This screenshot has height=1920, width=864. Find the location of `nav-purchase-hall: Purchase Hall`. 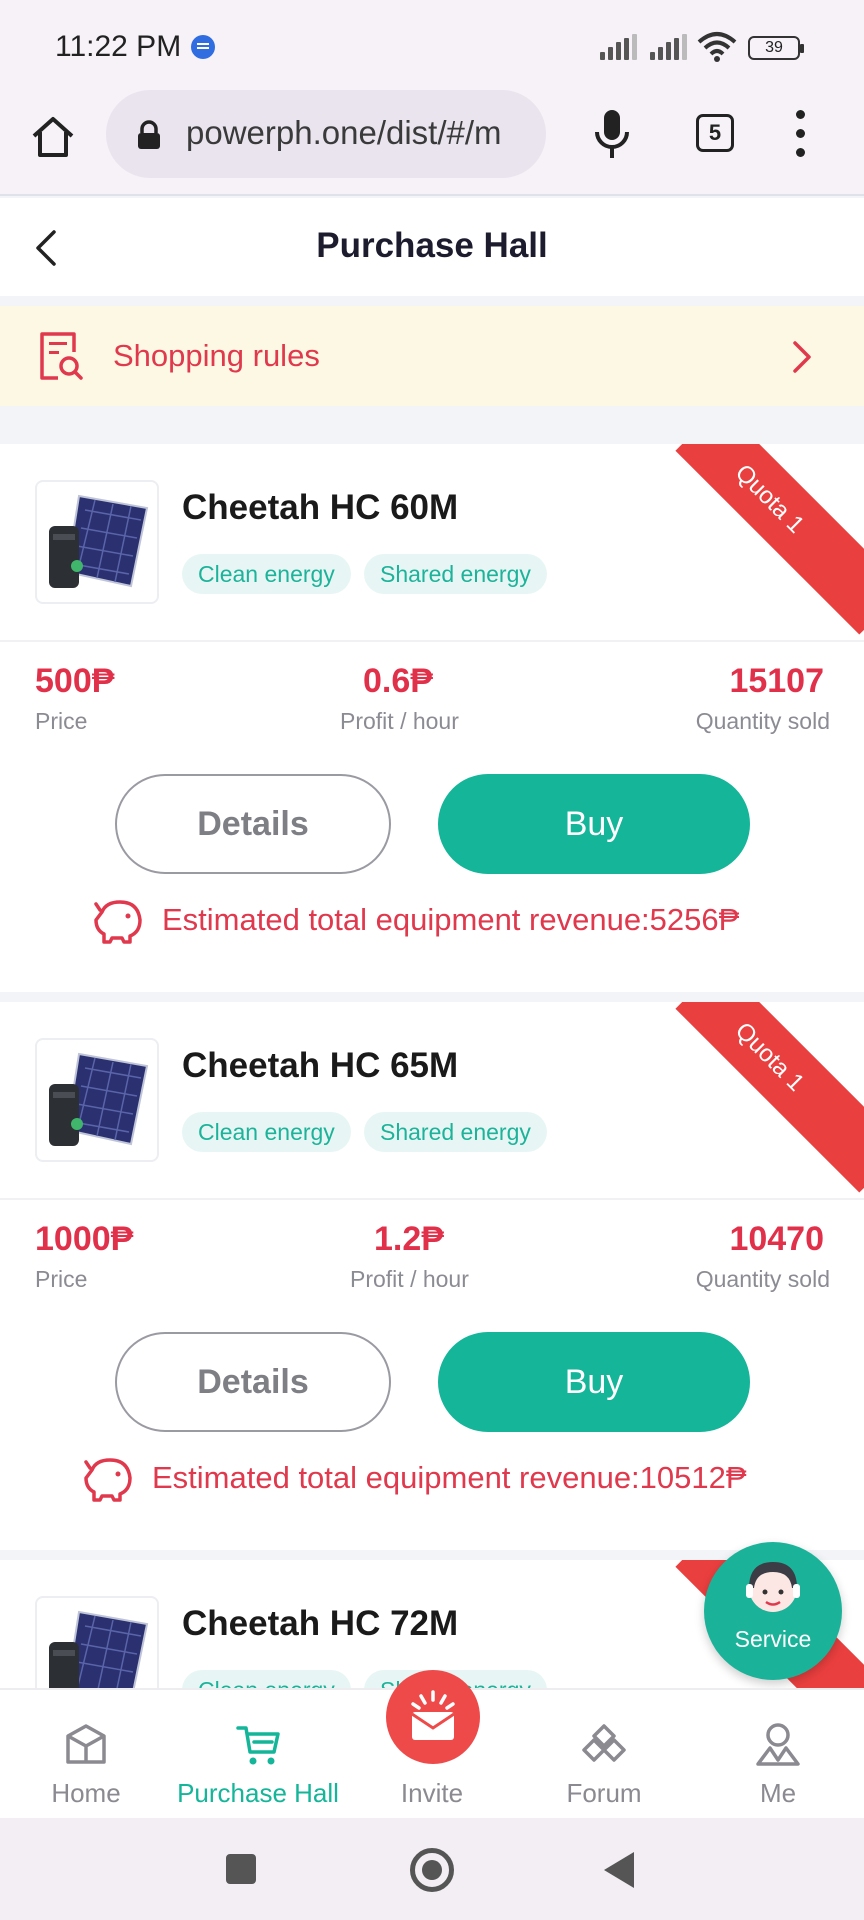

nav-purchase-hall: Purchase Hall is located at coordinates (258, 1755).